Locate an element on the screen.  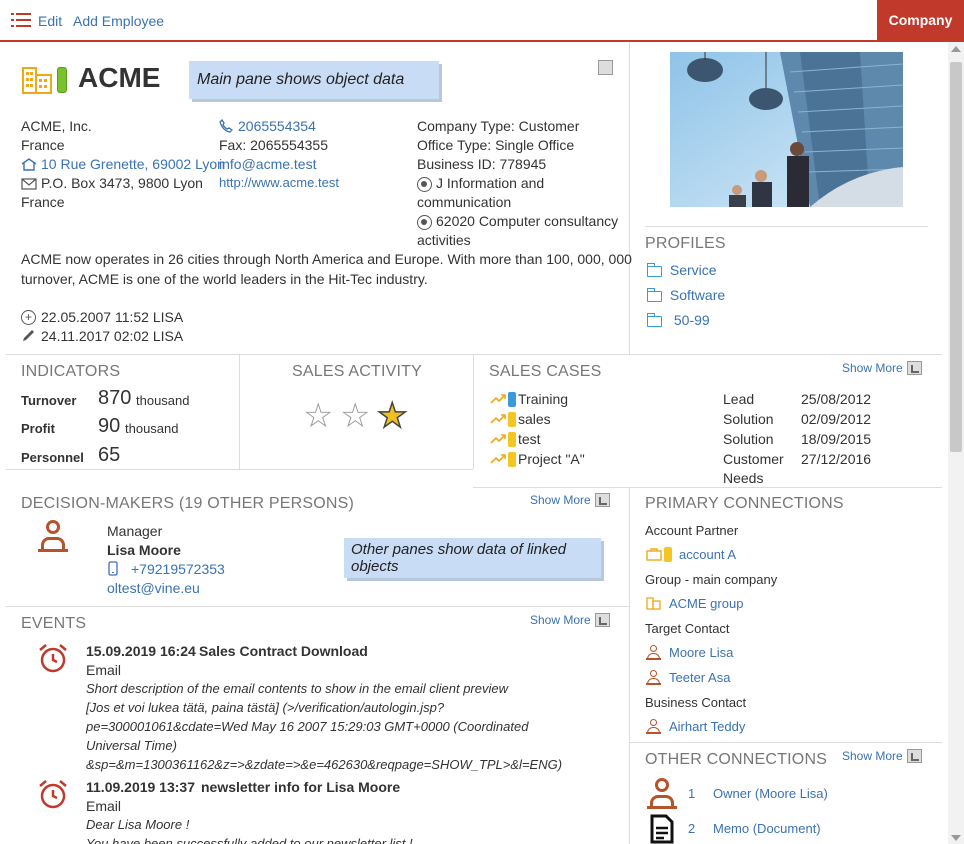
business-id: Business ID: 778945 is located at coordinates (482, 164).